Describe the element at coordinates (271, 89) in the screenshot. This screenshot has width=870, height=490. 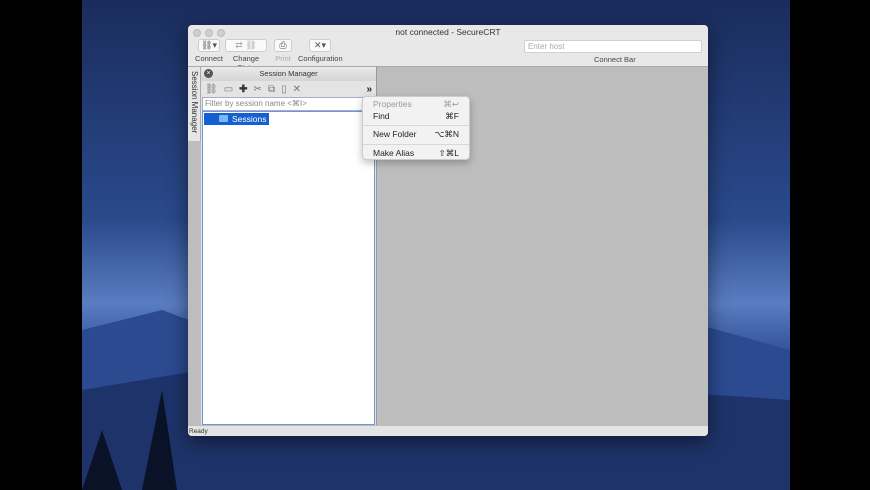
I see `copy-icon: ⧉` at that location.